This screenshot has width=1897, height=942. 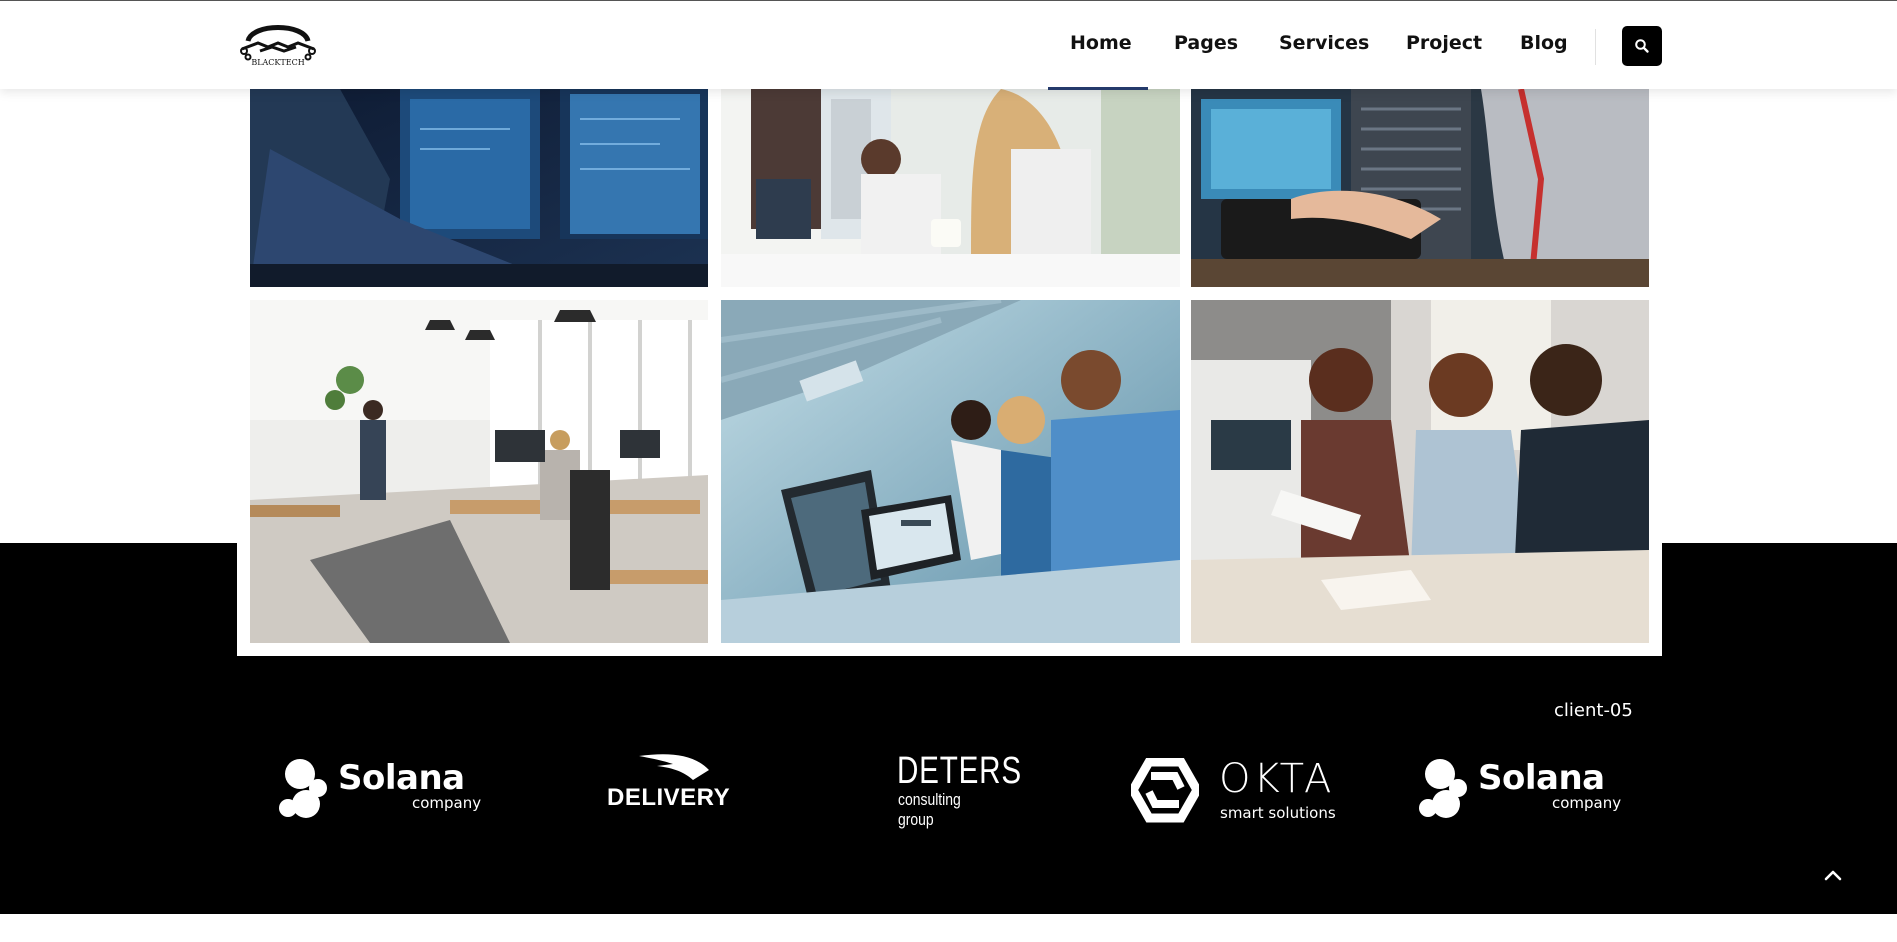 I want to click on woman-typing-at-server-rack-photo, so click(x=1420, y=188).